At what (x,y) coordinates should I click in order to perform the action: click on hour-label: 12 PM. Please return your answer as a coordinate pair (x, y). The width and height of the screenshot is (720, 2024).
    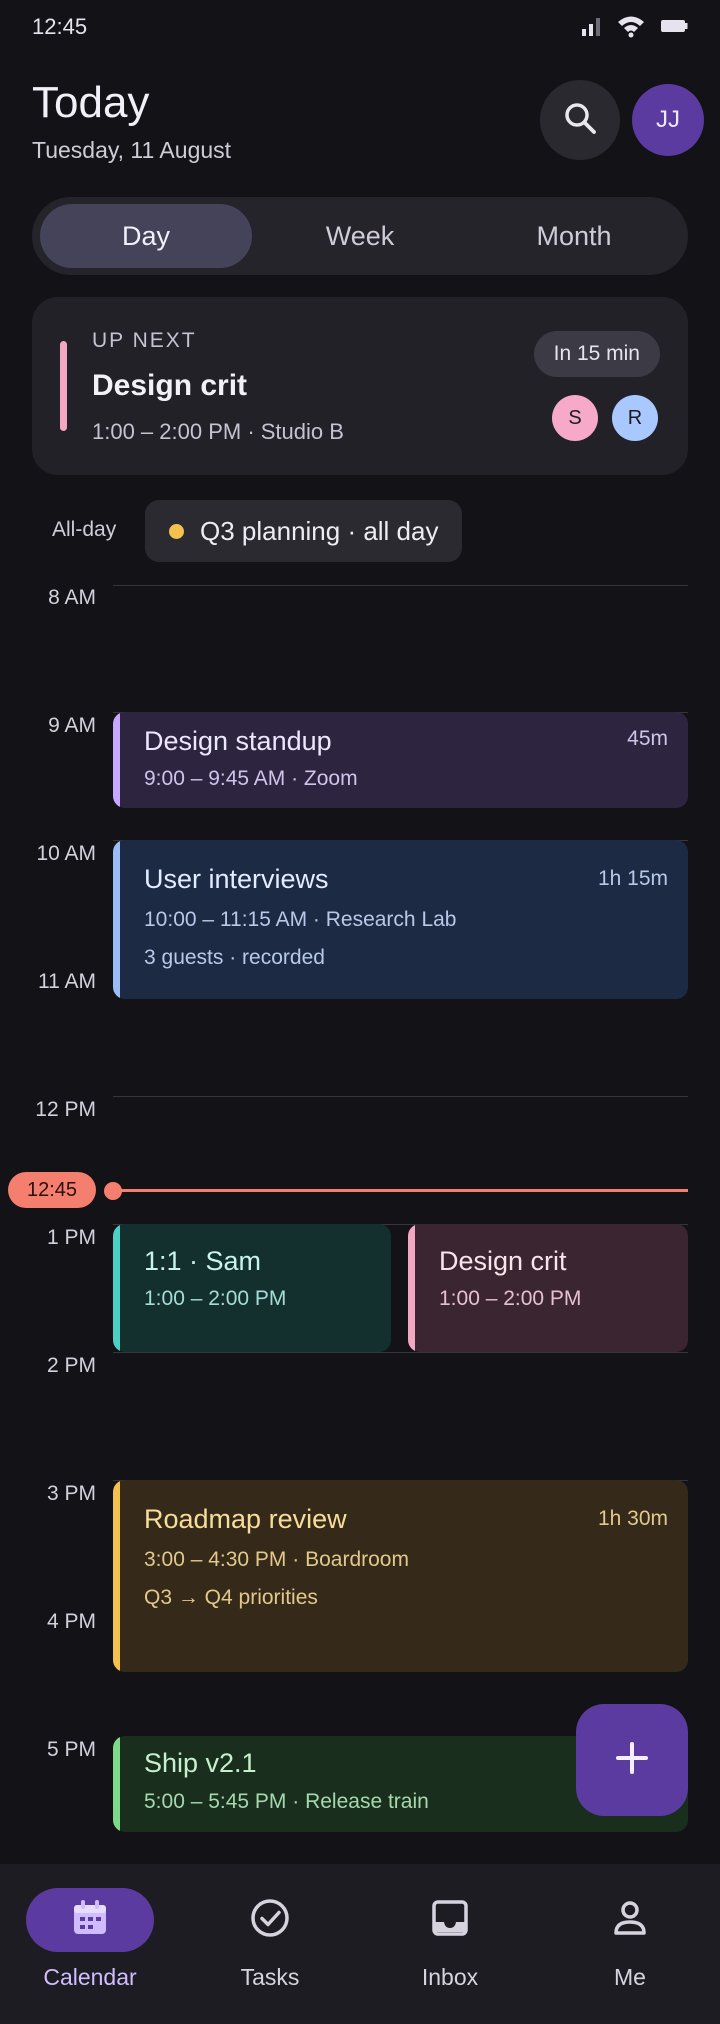
    Looking at the image, I should click on (65, 1109).